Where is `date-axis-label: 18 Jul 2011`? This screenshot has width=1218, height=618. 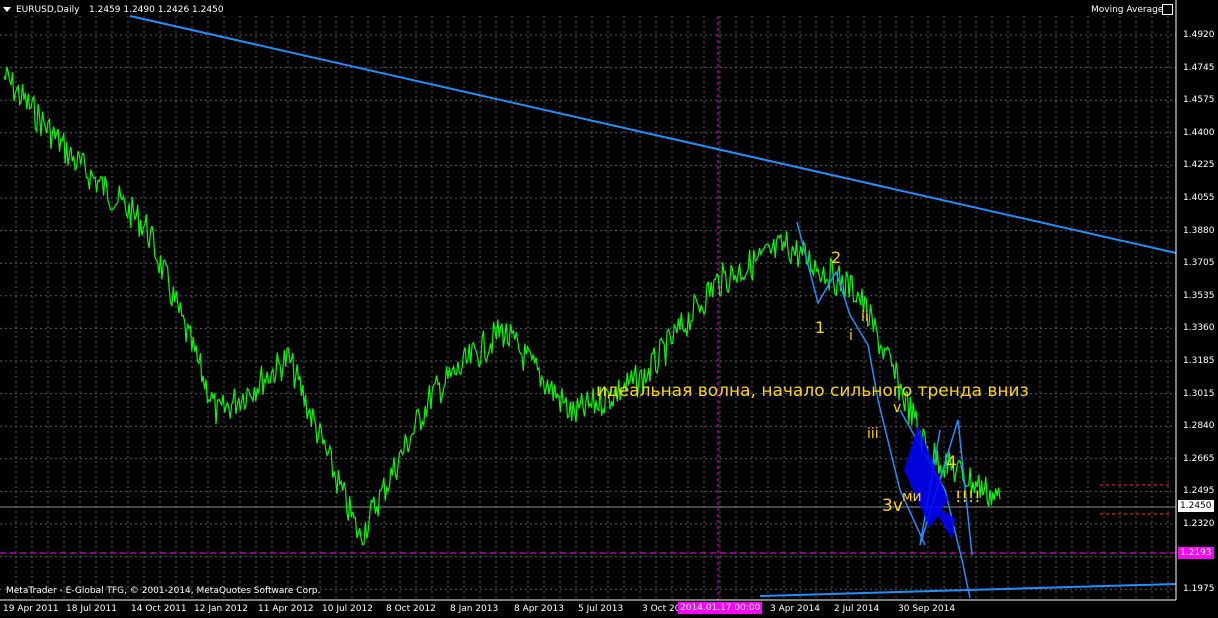
date-axis-label: 18 Jul 2011 is located at coordinates (91, 609).